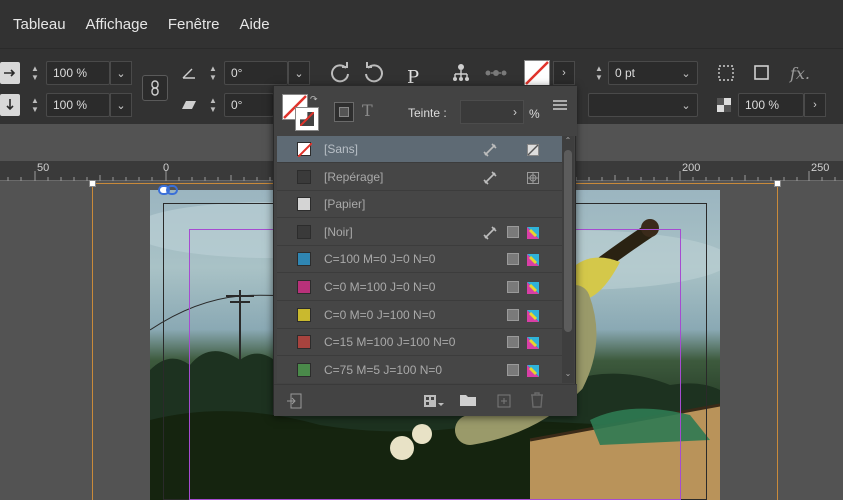 The image size is (843, 500). What do you see at coordinates (691, 168) in the screenshot?
I see `ruler-label-200: 200` at bounding box center [691, 168].